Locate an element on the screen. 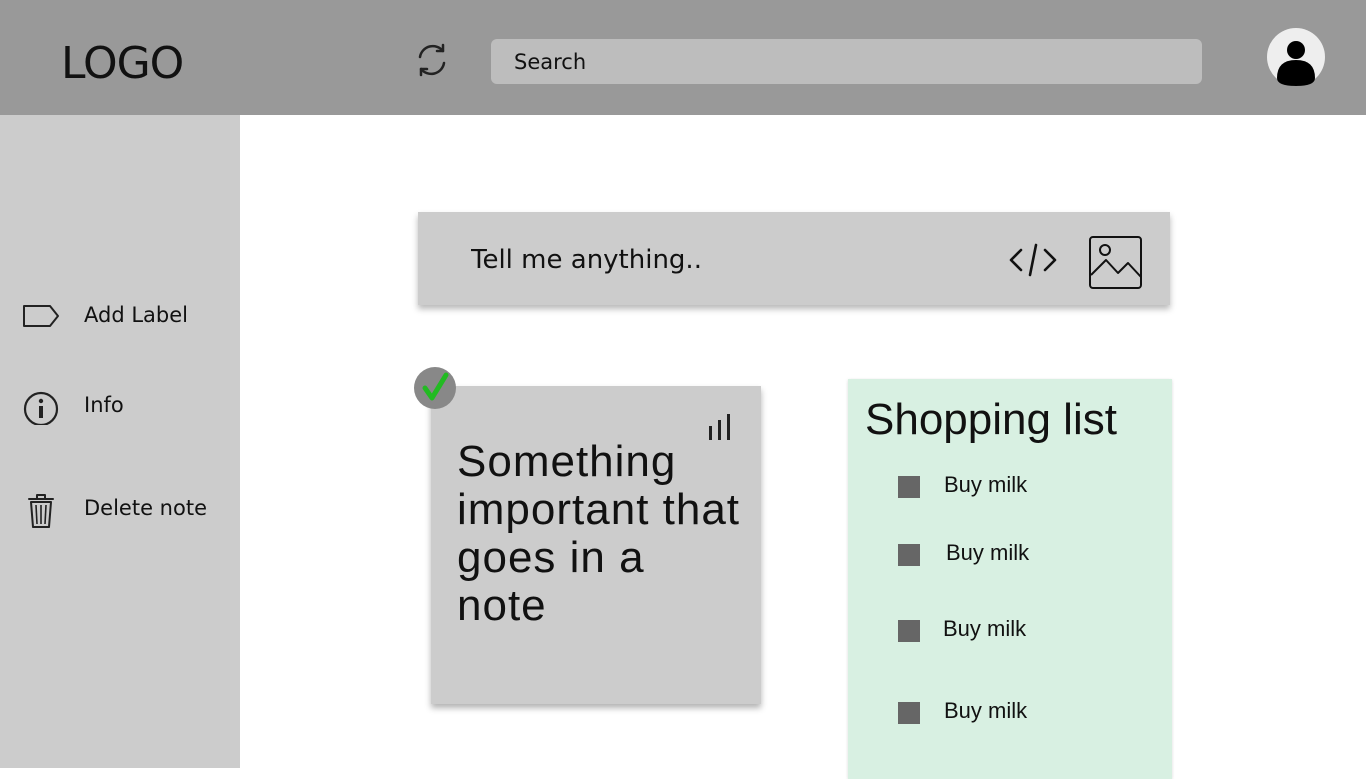 This screenshot has width=1366, height=779. sidebar-item-delete-note: Delete note is located at coordinates (120, 508).